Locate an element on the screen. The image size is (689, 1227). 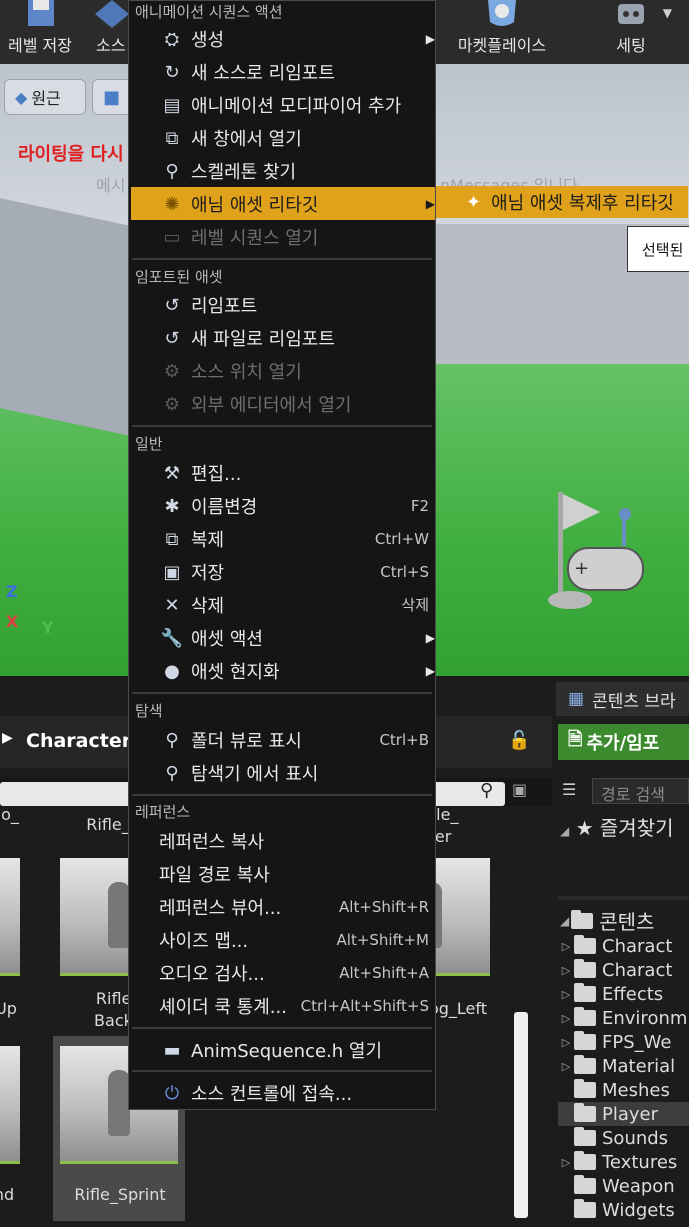
folder-item: ▷ Effects is located at coordinates (623, 994).